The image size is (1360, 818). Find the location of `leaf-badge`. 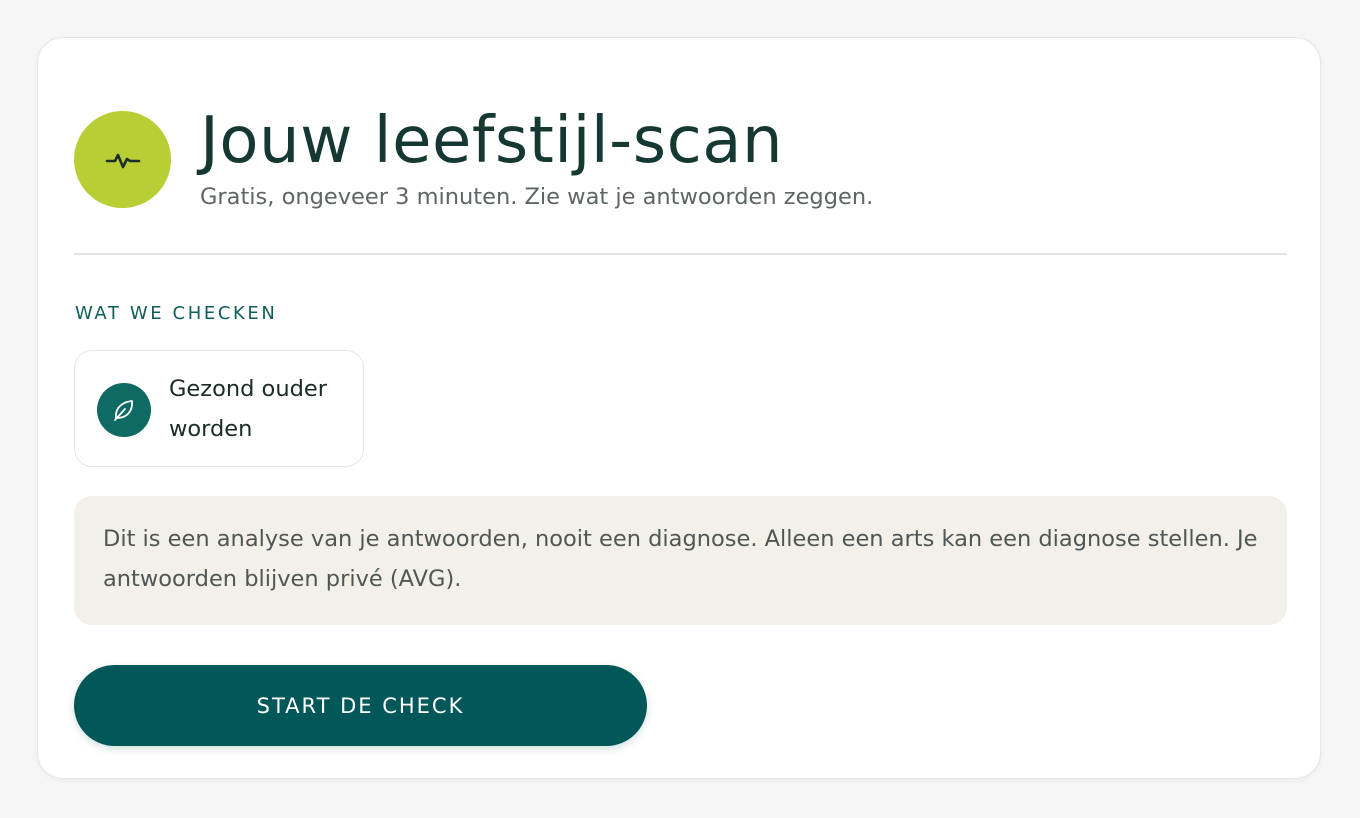

leaf-badge is located at coordinates (124, 410).